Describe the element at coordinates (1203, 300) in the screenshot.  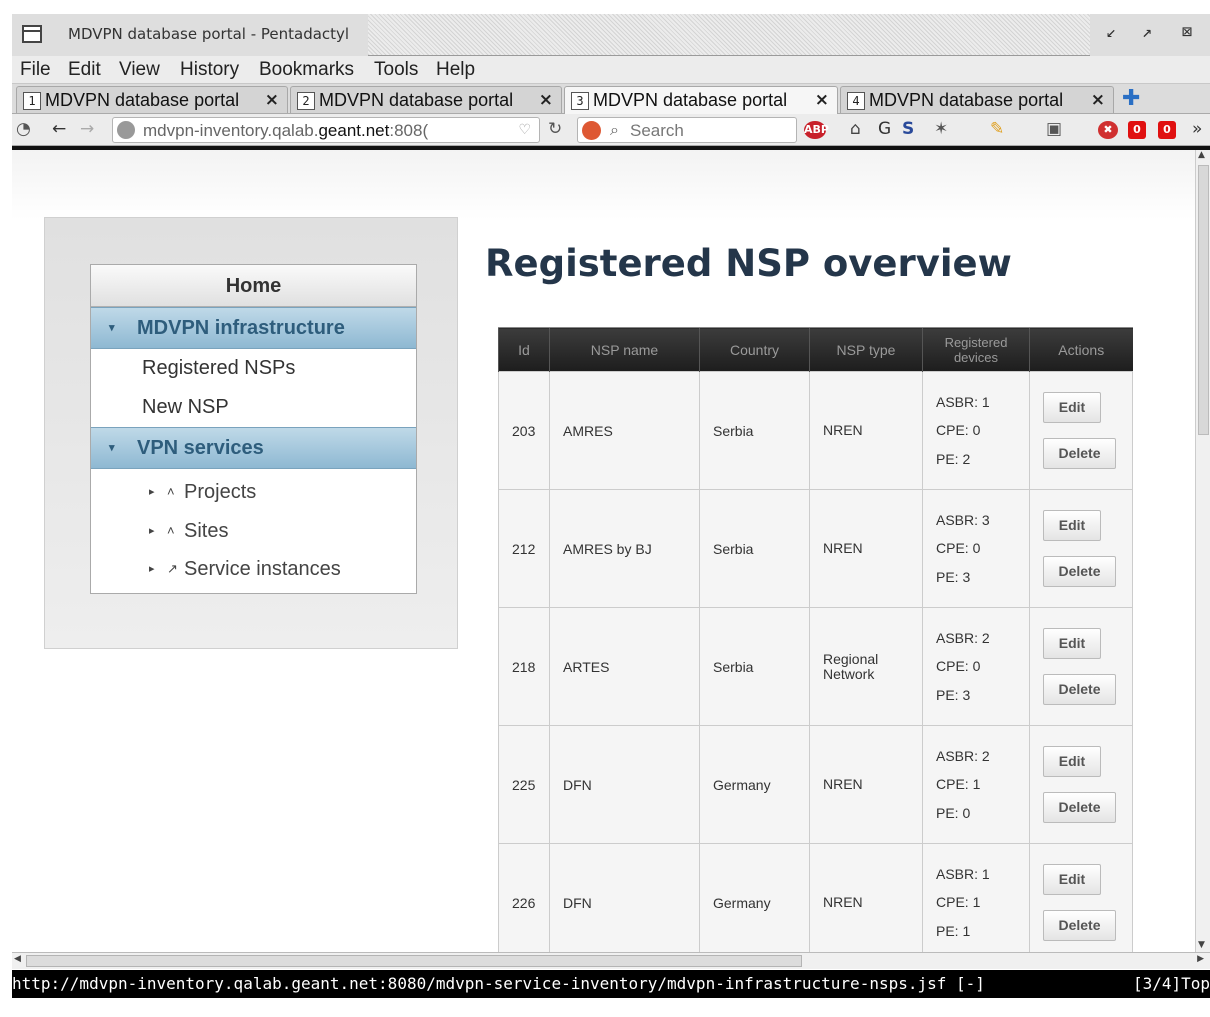
I see `vertical-scroll-thumb` at that location.